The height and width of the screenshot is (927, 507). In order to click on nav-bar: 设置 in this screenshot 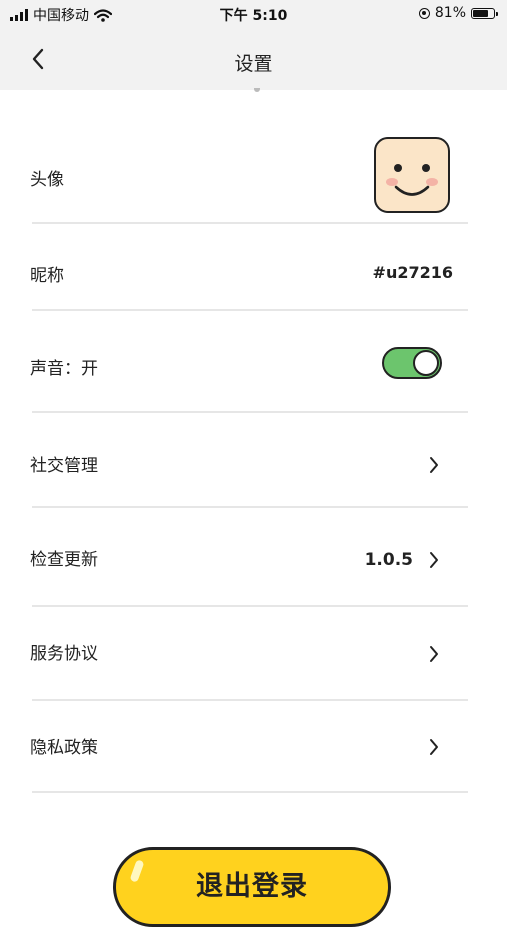, I will do `click(253, 59)`.